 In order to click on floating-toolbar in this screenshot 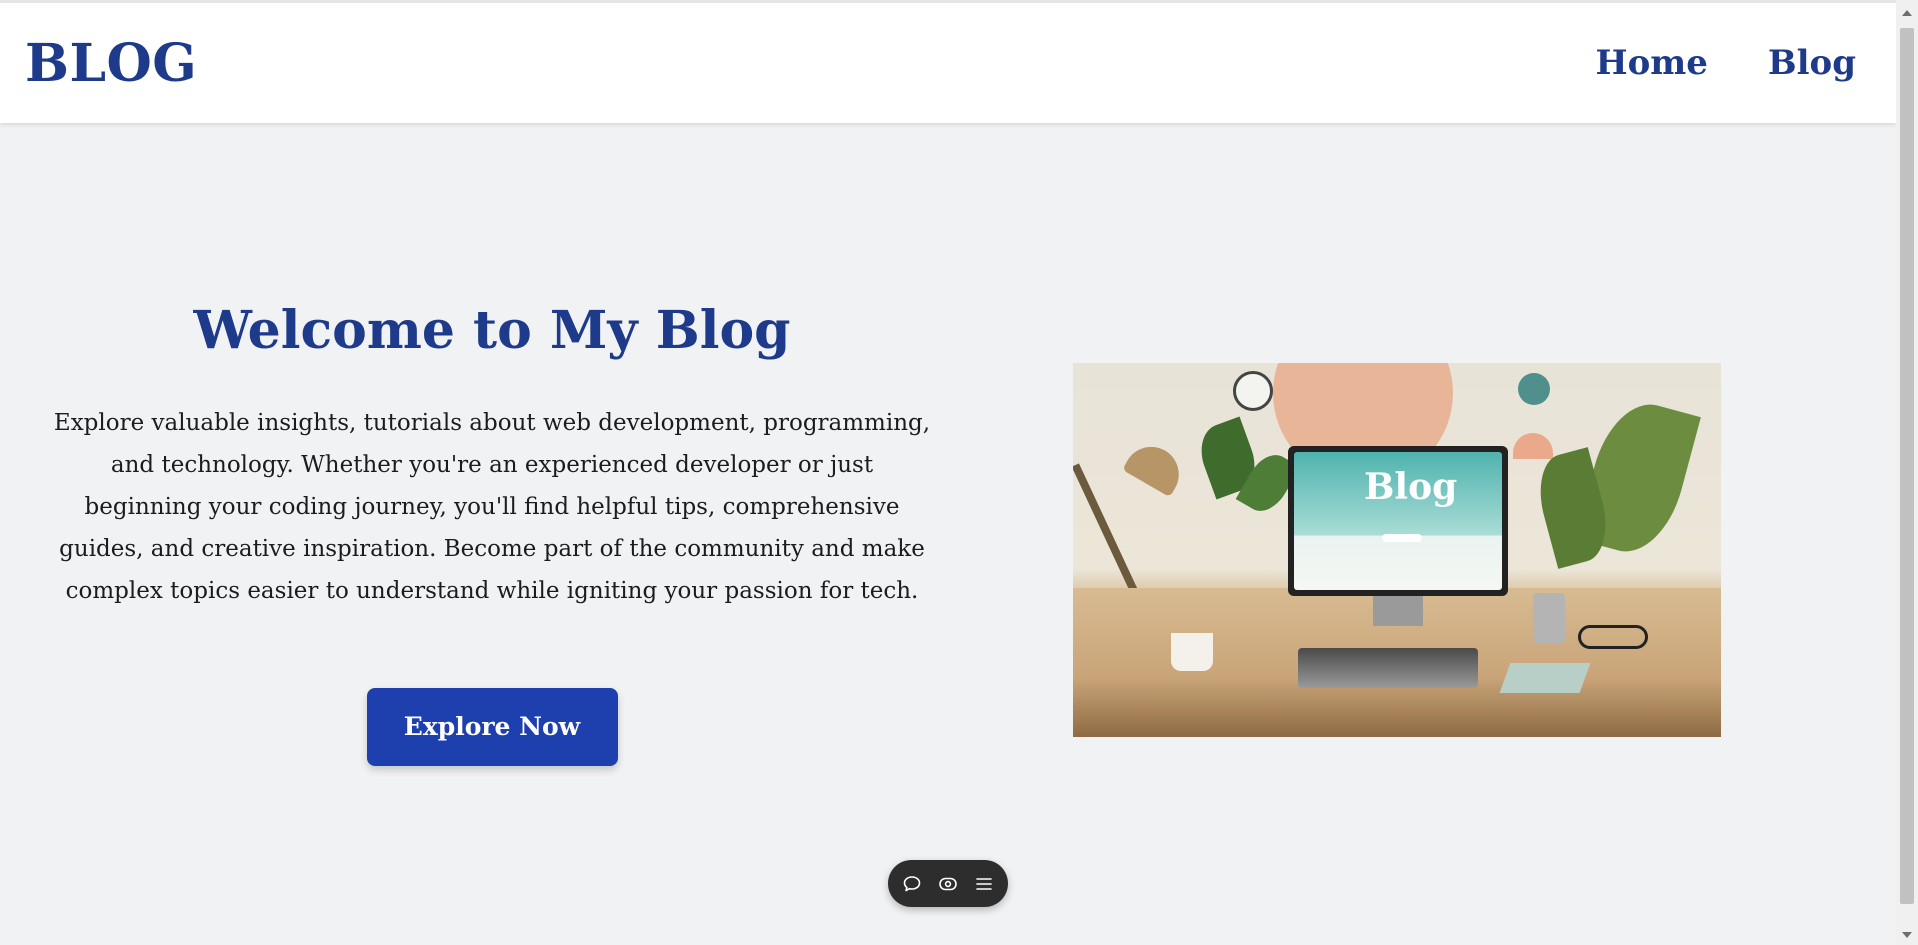, I will do `click(948, 883)`.